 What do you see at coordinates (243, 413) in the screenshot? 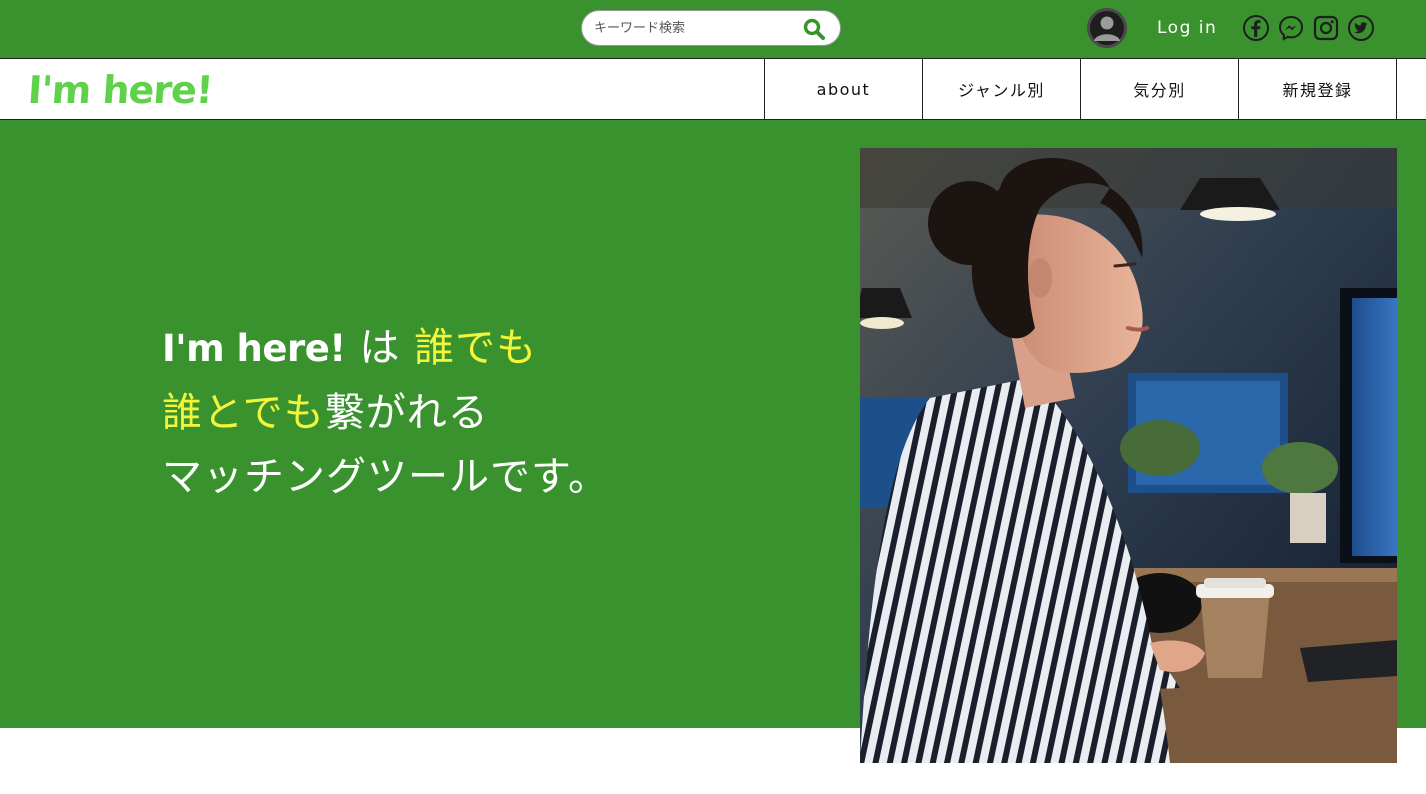
I see `hero-highlight-2: 誰とでも` at bounding box center [243, 413].